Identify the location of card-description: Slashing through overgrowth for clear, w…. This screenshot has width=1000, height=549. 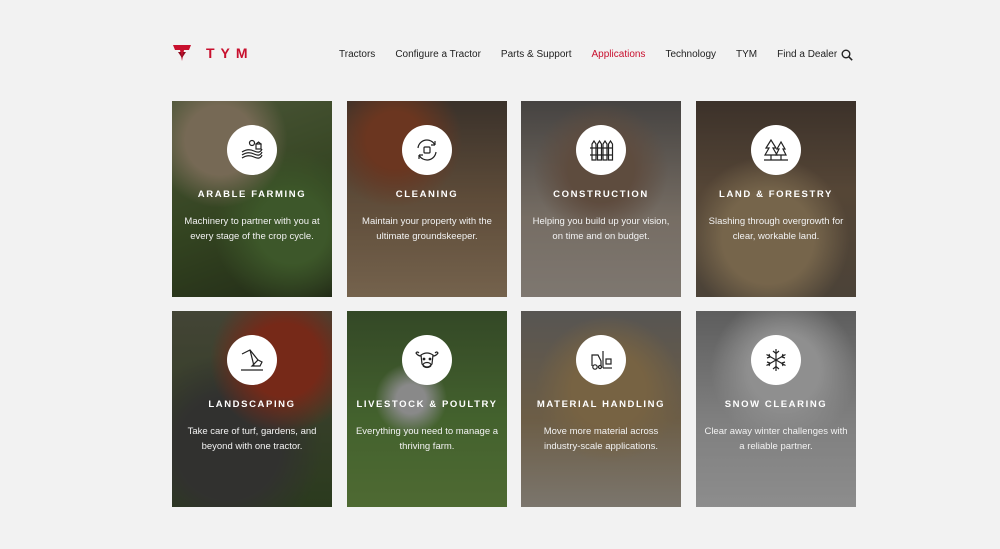
(776, 229).